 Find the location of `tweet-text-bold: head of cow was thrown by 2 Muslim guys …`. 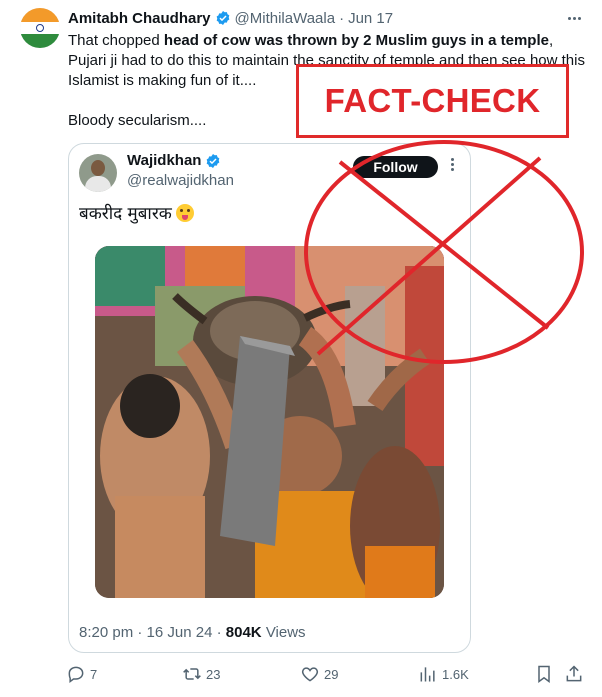

tweet-text-bold: head of cow was thrown by 2 Muslim guys … is located at coordinates (356, 40).